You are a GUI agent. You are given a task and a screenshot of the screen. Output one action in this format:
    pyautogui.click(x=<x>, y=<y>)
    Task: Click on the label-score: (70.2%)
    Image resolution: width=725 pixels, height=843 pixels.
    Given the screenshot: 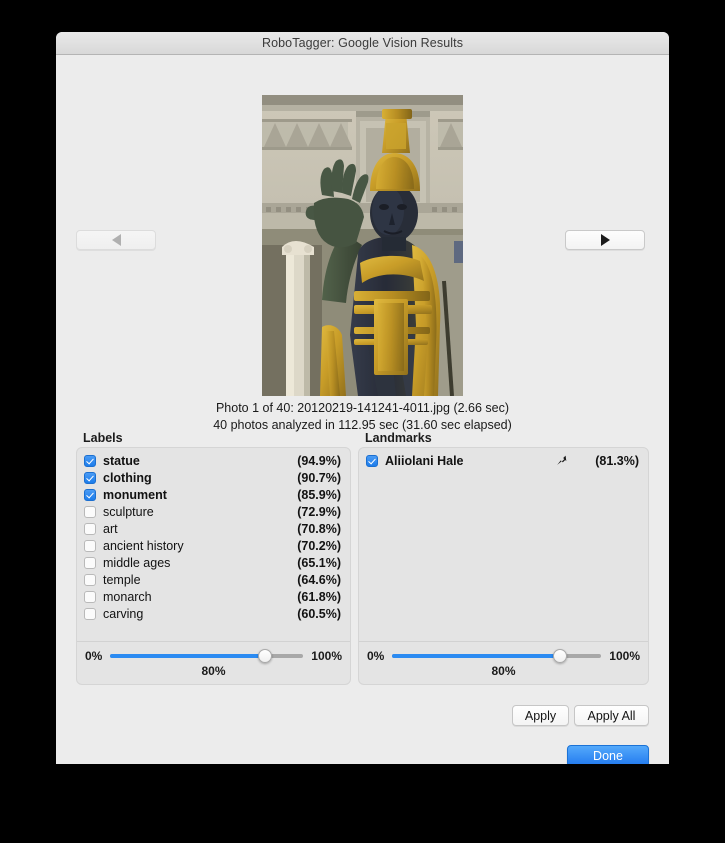 What is the action you would take?
    pyautogui.click(x=319, y=545)
    